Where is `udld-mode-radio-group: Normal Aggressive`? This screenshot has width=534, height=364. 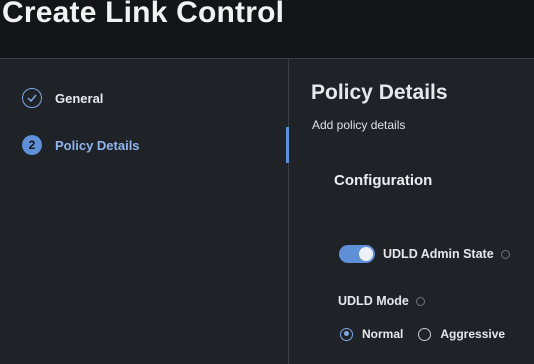
udld-mode-radio-group: Normal Aggressive is located at coordinates (430, 334).